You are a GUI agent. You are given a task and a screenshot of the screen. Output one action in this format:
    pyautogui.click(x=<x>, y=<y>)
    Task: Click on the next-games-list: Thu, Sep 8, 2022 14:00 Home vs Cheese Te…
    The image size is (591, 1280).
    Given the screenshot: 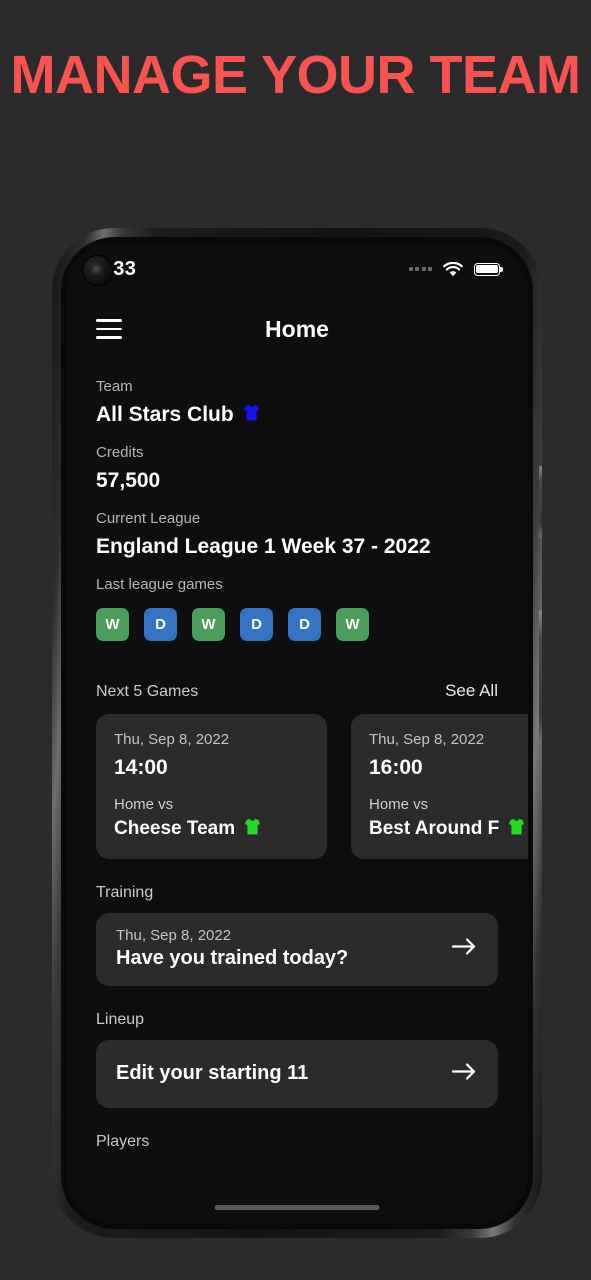 What is the action you would take?
    pyautogui.click(x=312, y=786)
    